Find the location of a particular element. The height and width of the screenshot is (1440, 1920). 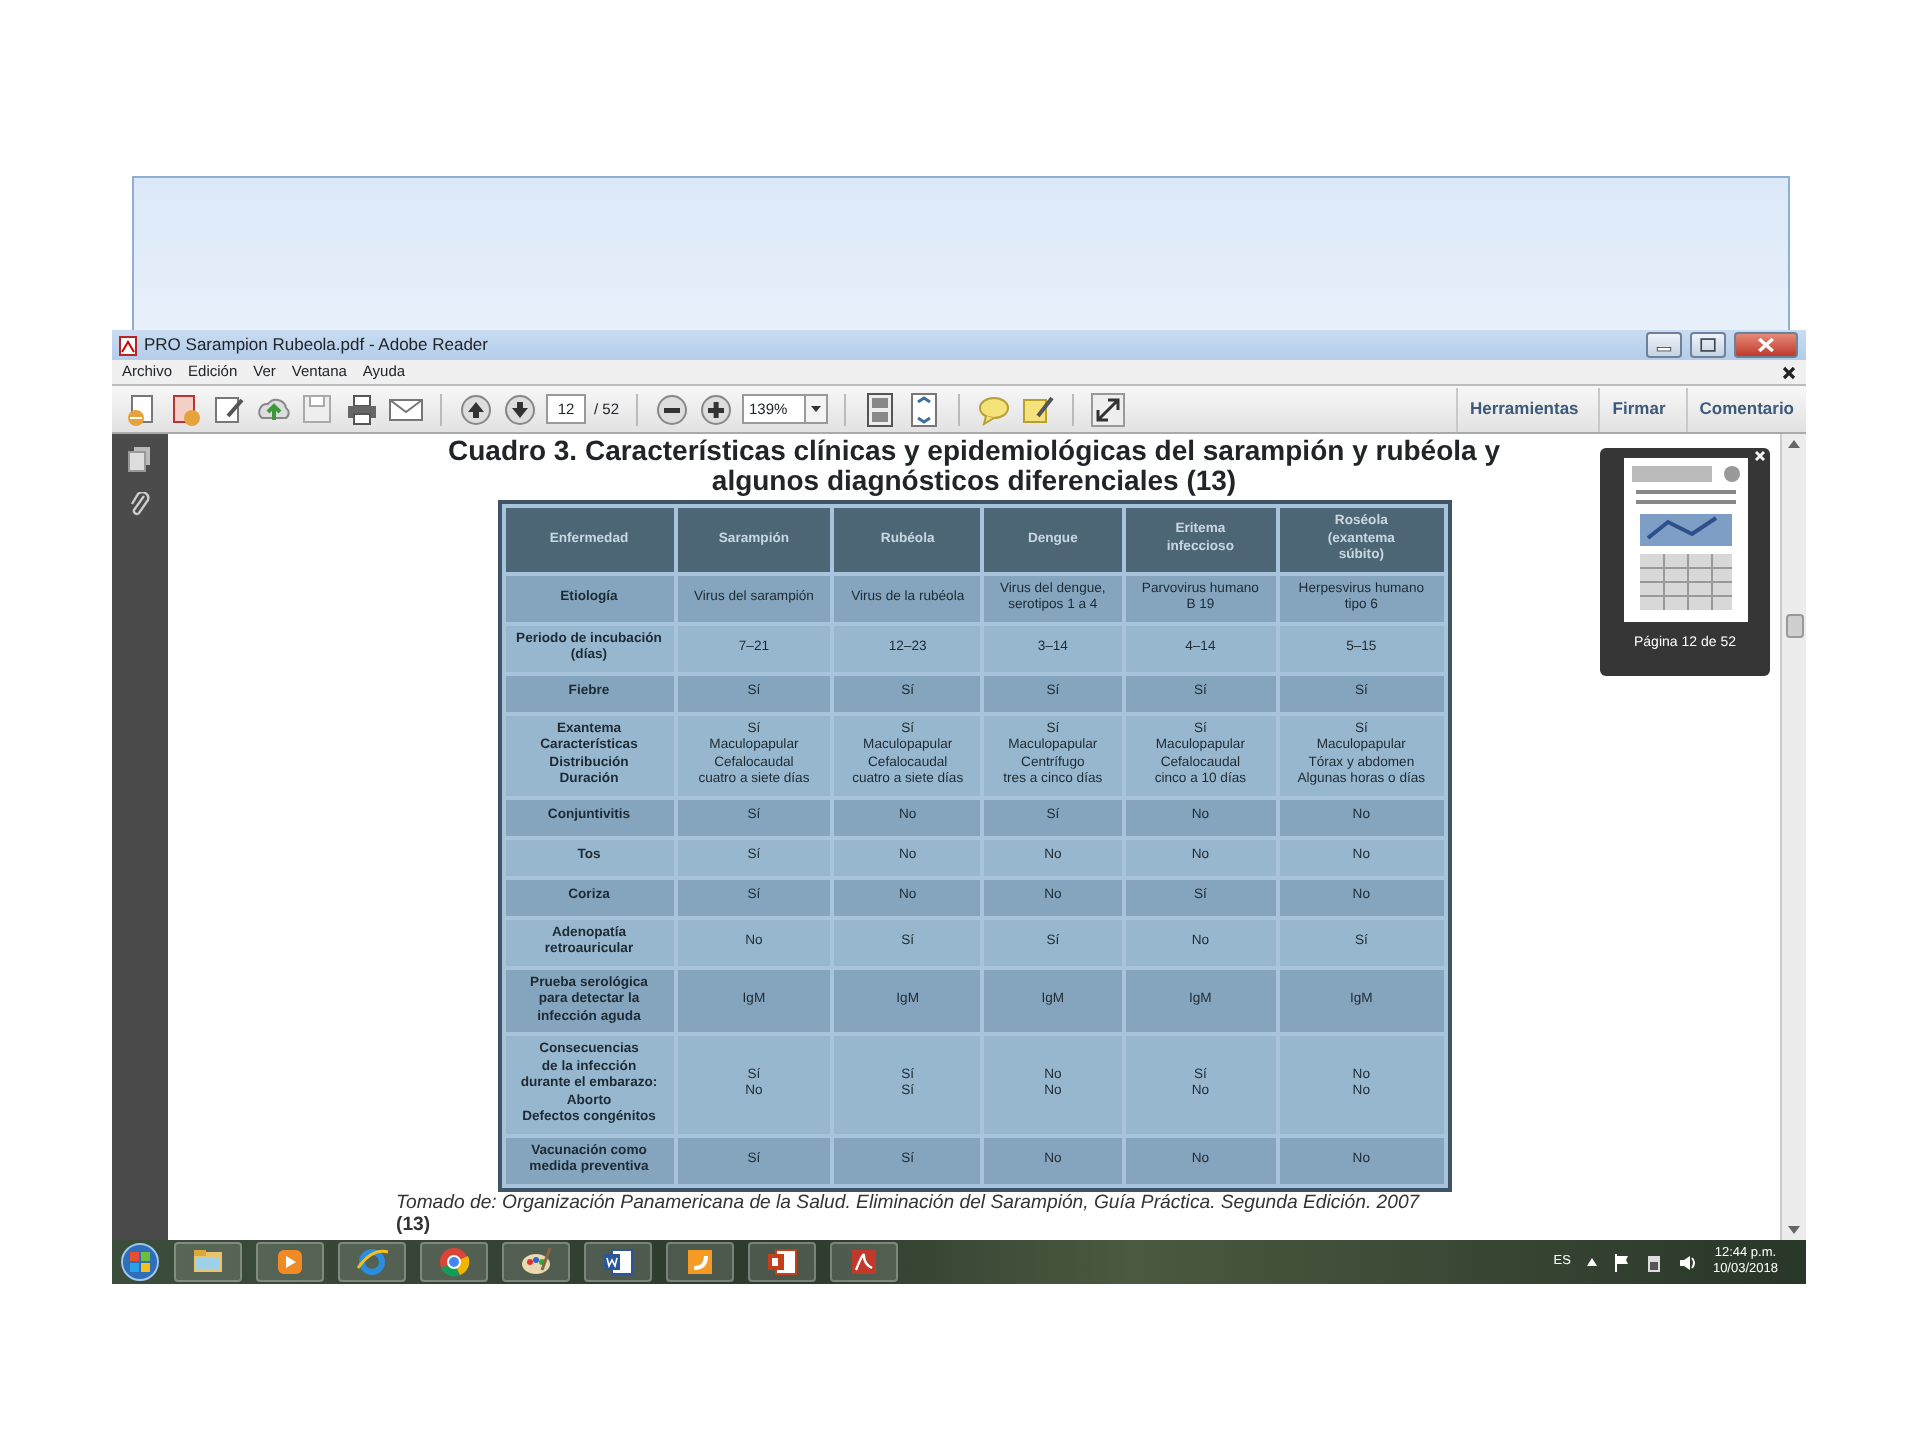

battery-icon is located at coordinates (1654, 1262).